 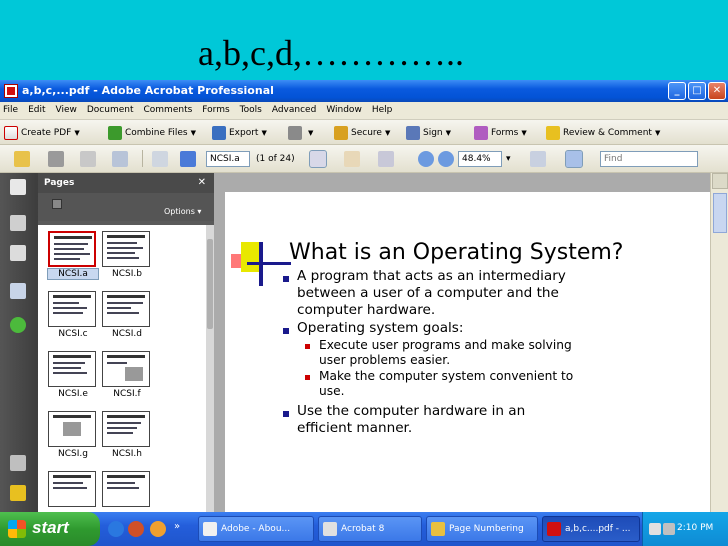 I want to click on lock-icon, so click(x=341, y=132).